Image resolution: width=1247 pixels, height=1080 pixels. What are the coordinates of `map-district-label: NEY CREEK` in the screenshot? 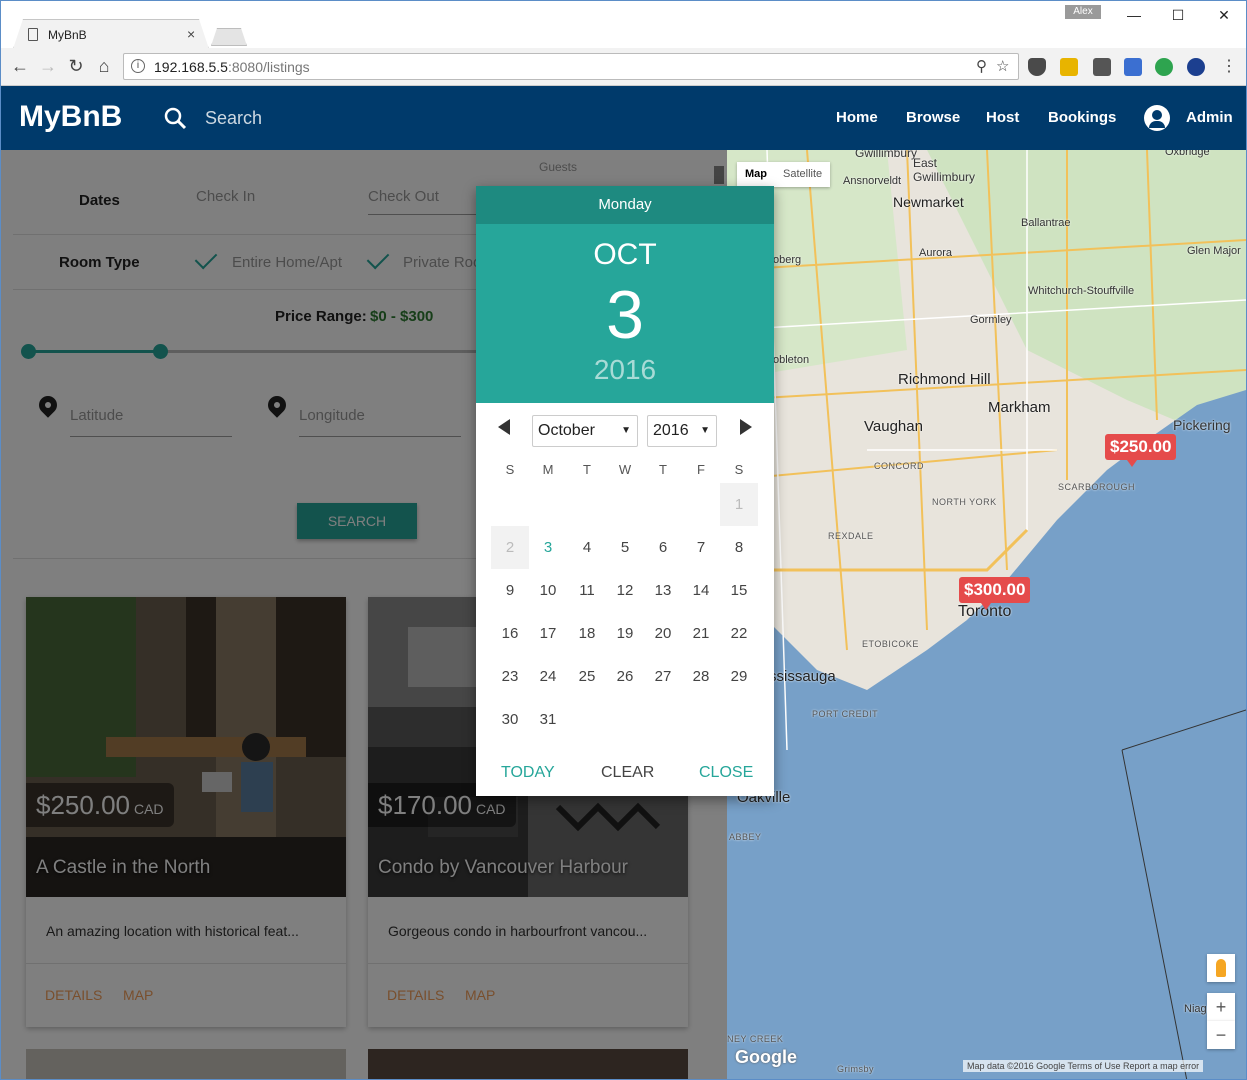 It's located at (755, 1039).